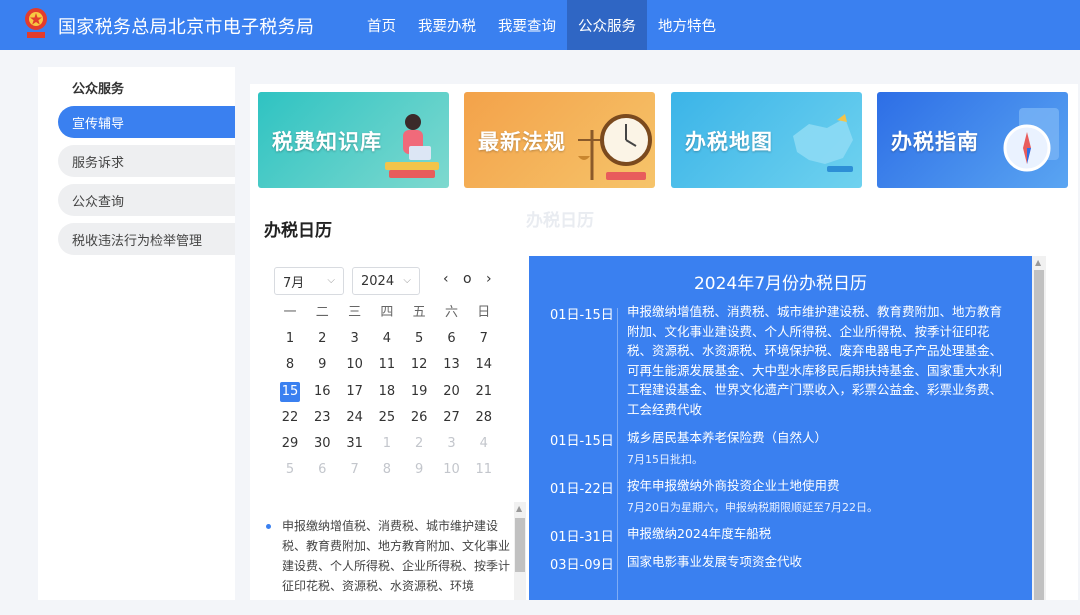 Image resolution: width=1080 pixels, height=615 pixels. Describe the element at coordinates (387, 418) in the screenshot. I see `calendar-day: 25` at that location.